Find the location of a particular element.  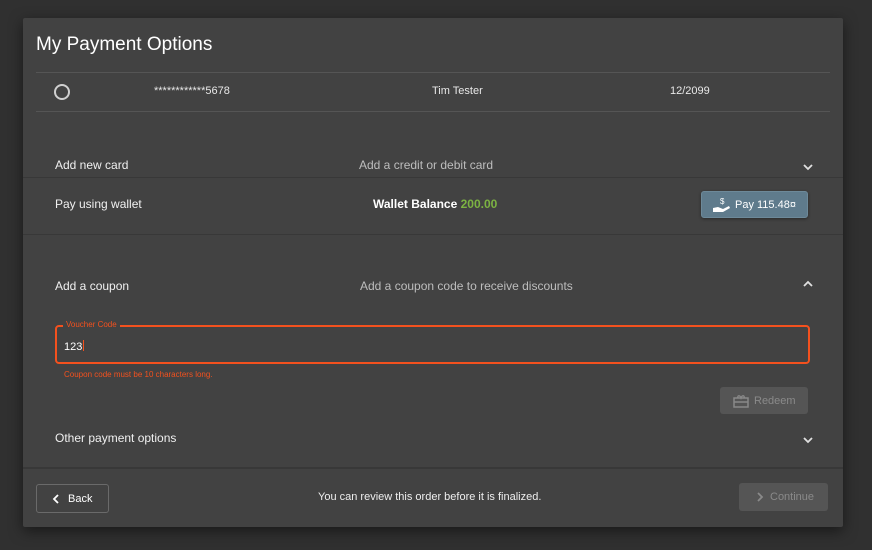

voucher-code-value: 123 is located at coordinates (73, 347).